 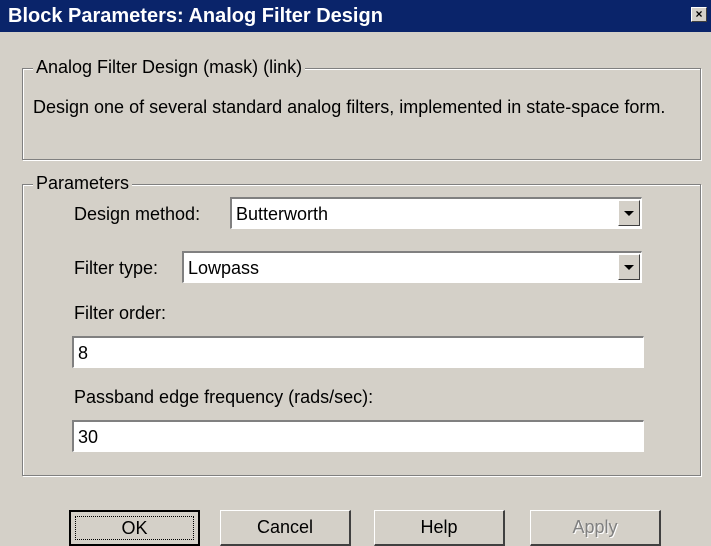 I want to click on design-method-label: Design method:, so click(x=137, y=214).